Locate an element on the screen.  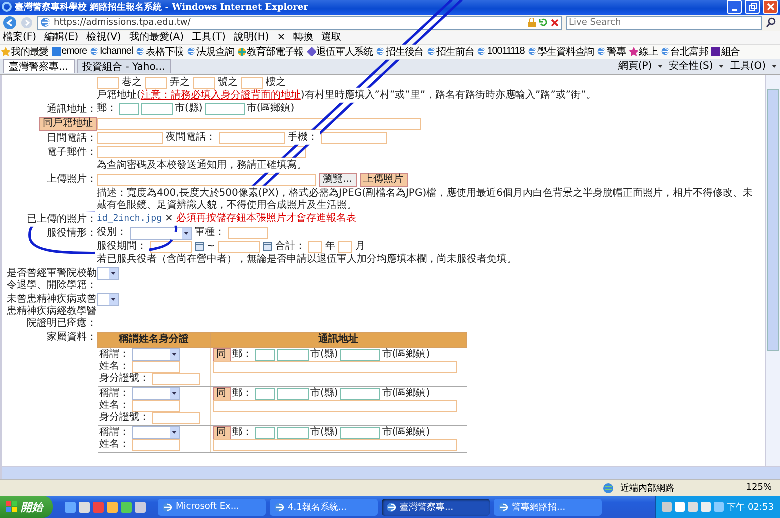
menu-item: 檔案(F) is located at coordinates (20, 37).